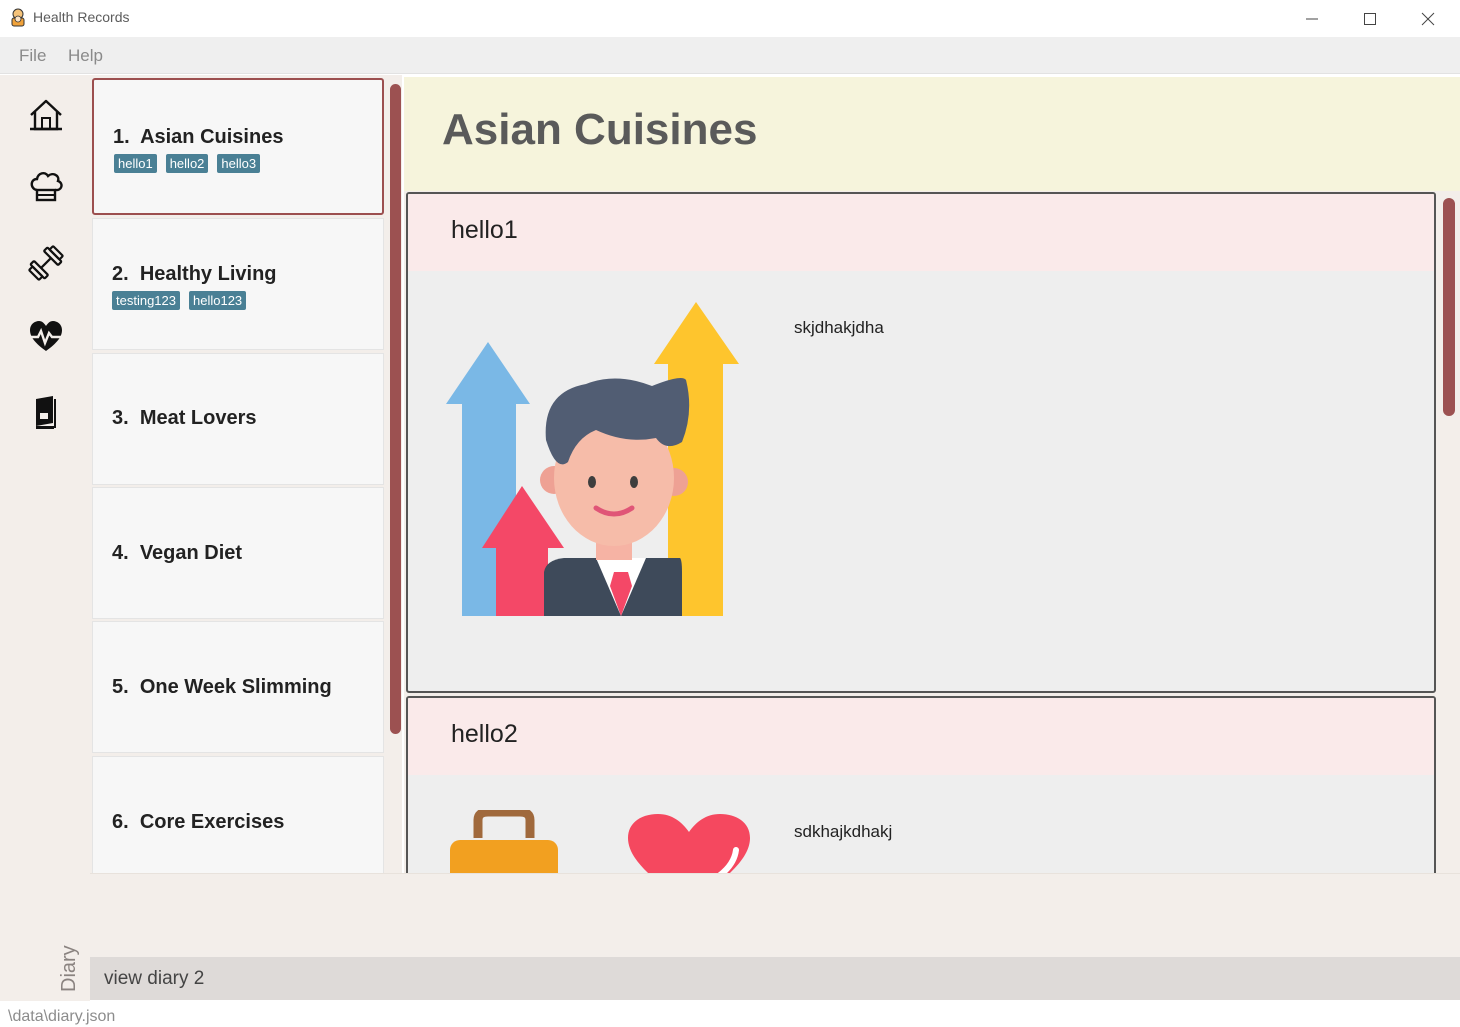  I want to click on status-bar: \data\diary.json, so click(730, 1014).